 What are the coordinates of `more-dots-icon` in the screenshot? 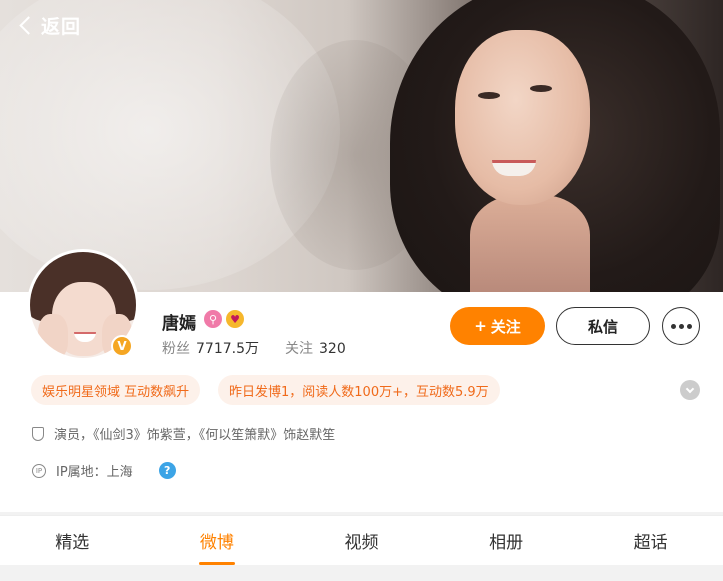 It's located at (681, 326).